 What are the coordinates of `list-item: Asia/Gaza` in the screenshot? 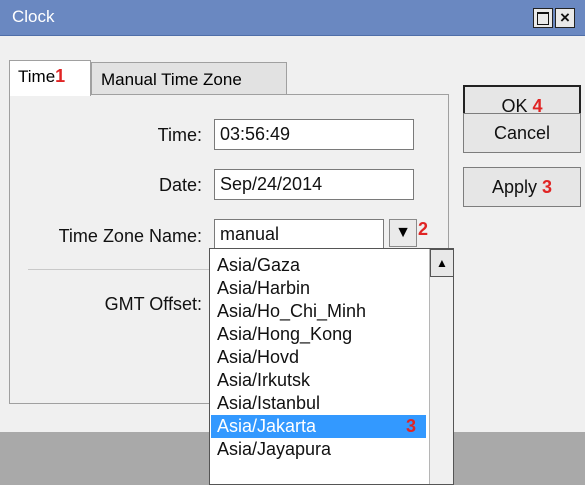 It's located at (318, 265).